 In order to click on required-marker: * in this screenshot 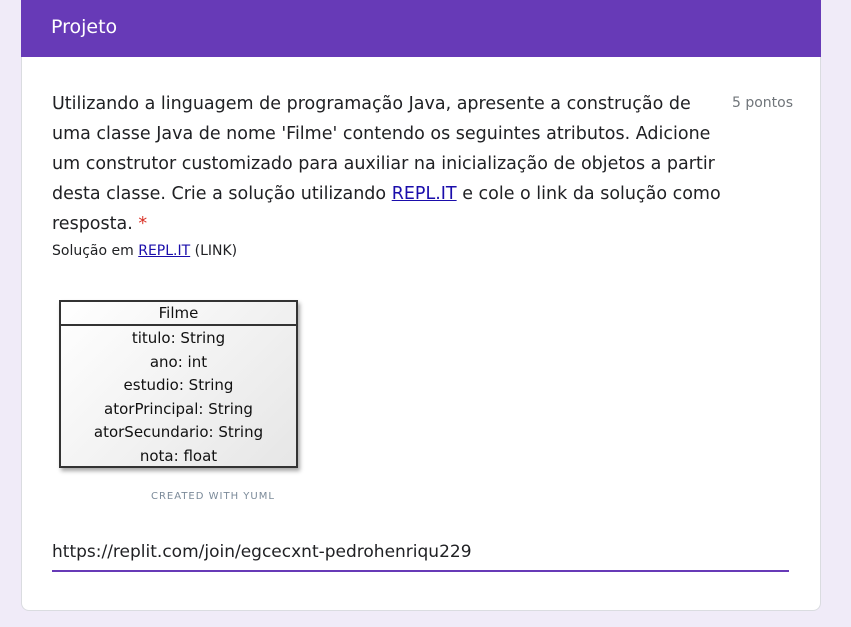, I will do `click(143, 224)`.